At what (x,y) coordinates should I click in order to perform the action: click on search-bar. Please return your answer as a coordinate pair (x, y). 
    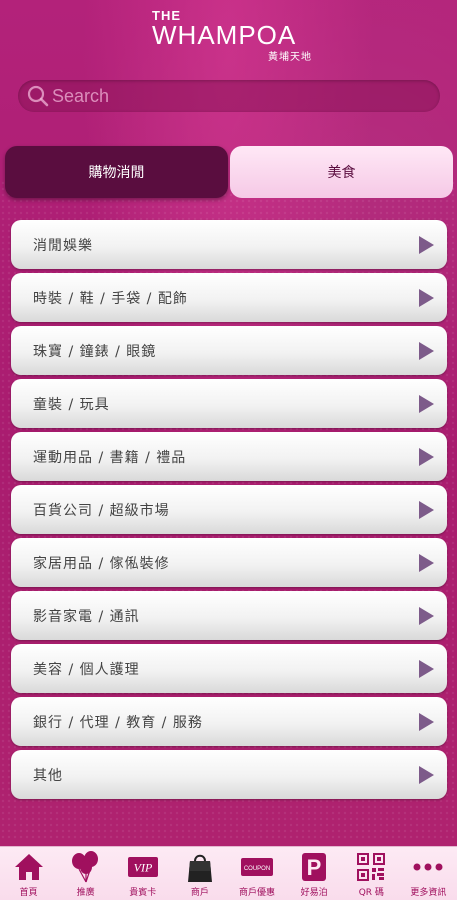
    Looking at the image, I should click on (229, 96).